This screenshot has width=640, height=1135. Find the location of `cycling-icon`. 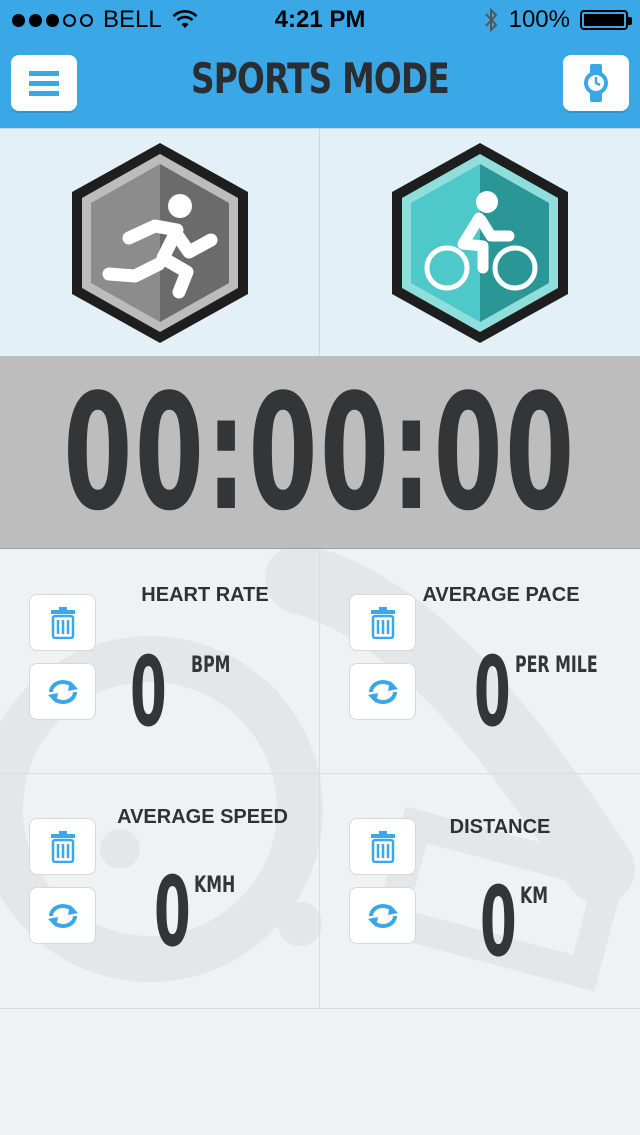

cycling-icon is located at coordinates (480, 243).